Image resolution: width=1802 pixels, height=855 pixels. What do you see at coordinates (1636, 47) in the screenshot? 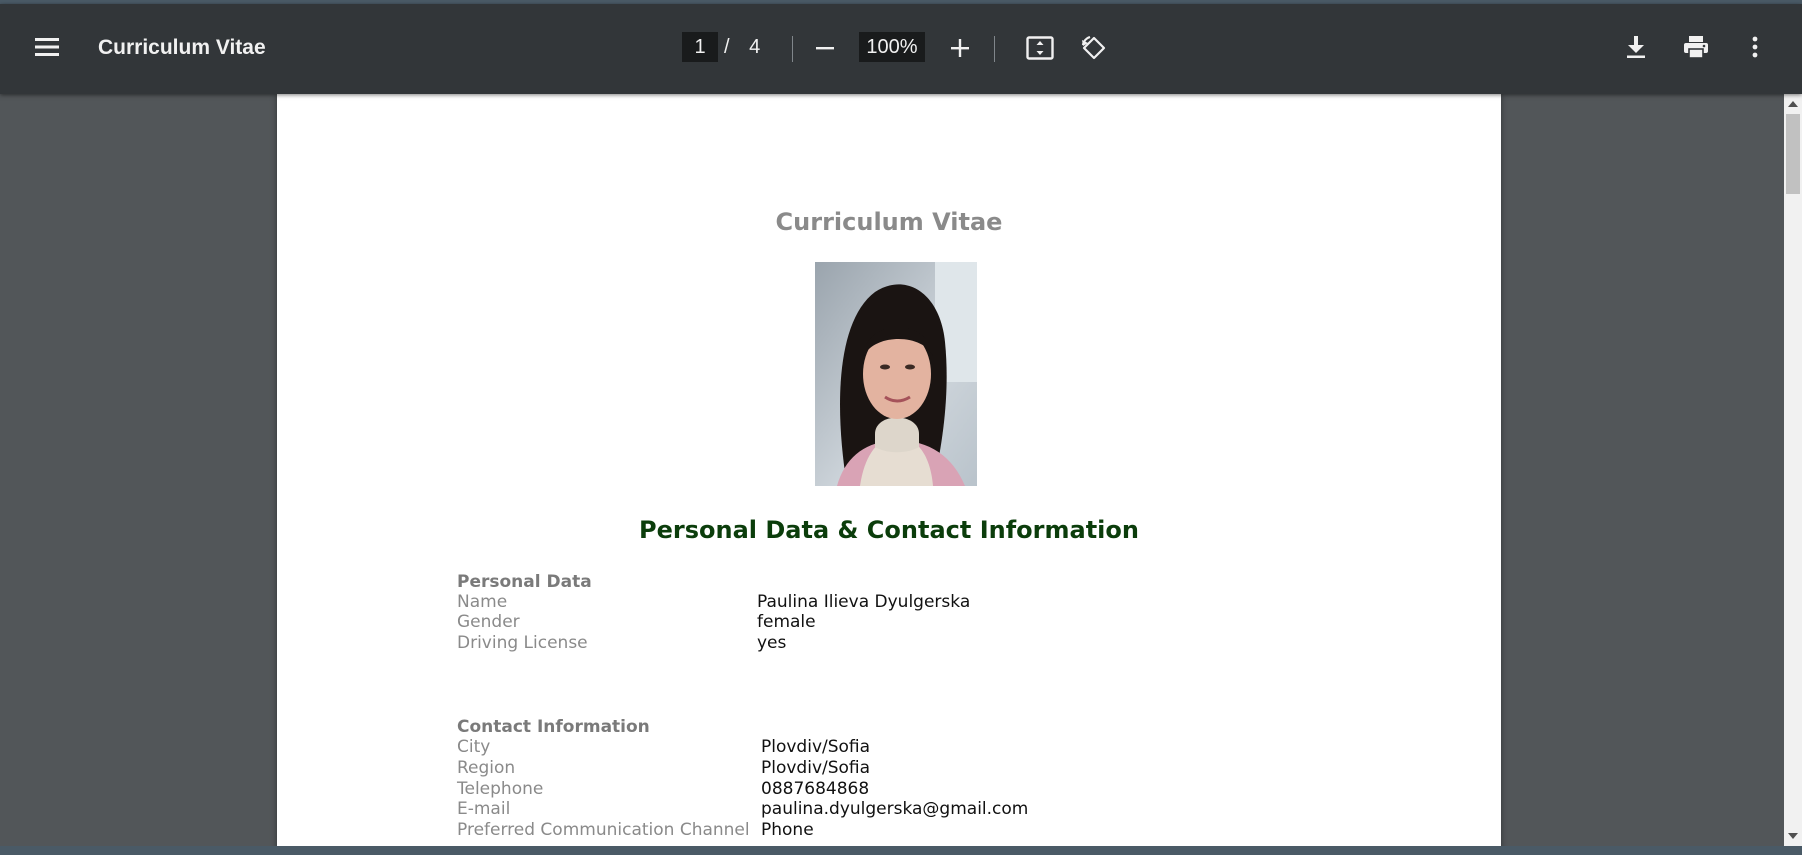
I see `download-icon` at bounding box center [1636, 47].